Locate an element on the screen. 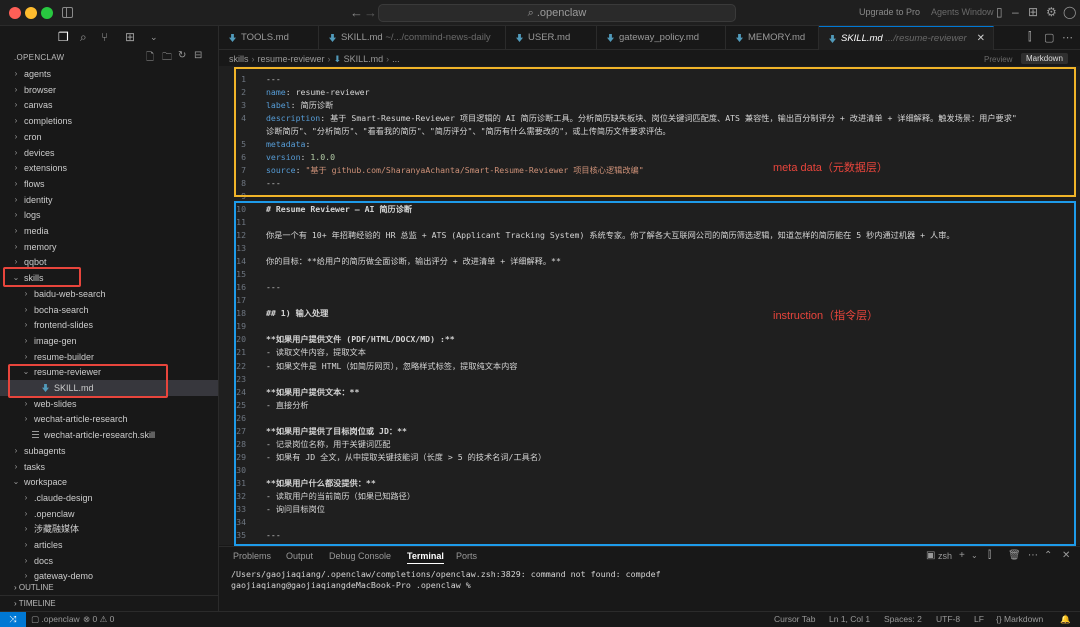  breadcrumb-item-skill-md: SKILL.md is located at coordinates (364, 59).